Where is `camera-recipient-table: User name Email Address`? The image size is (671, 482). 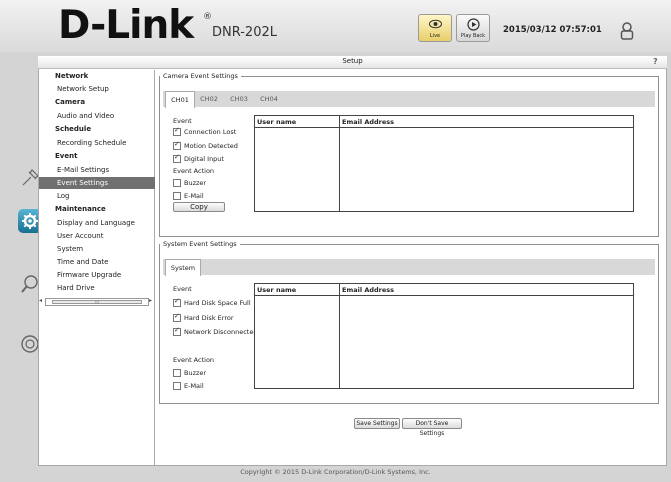
camera-recipient-table: User name Email Address is located at coordinates (444, 163).